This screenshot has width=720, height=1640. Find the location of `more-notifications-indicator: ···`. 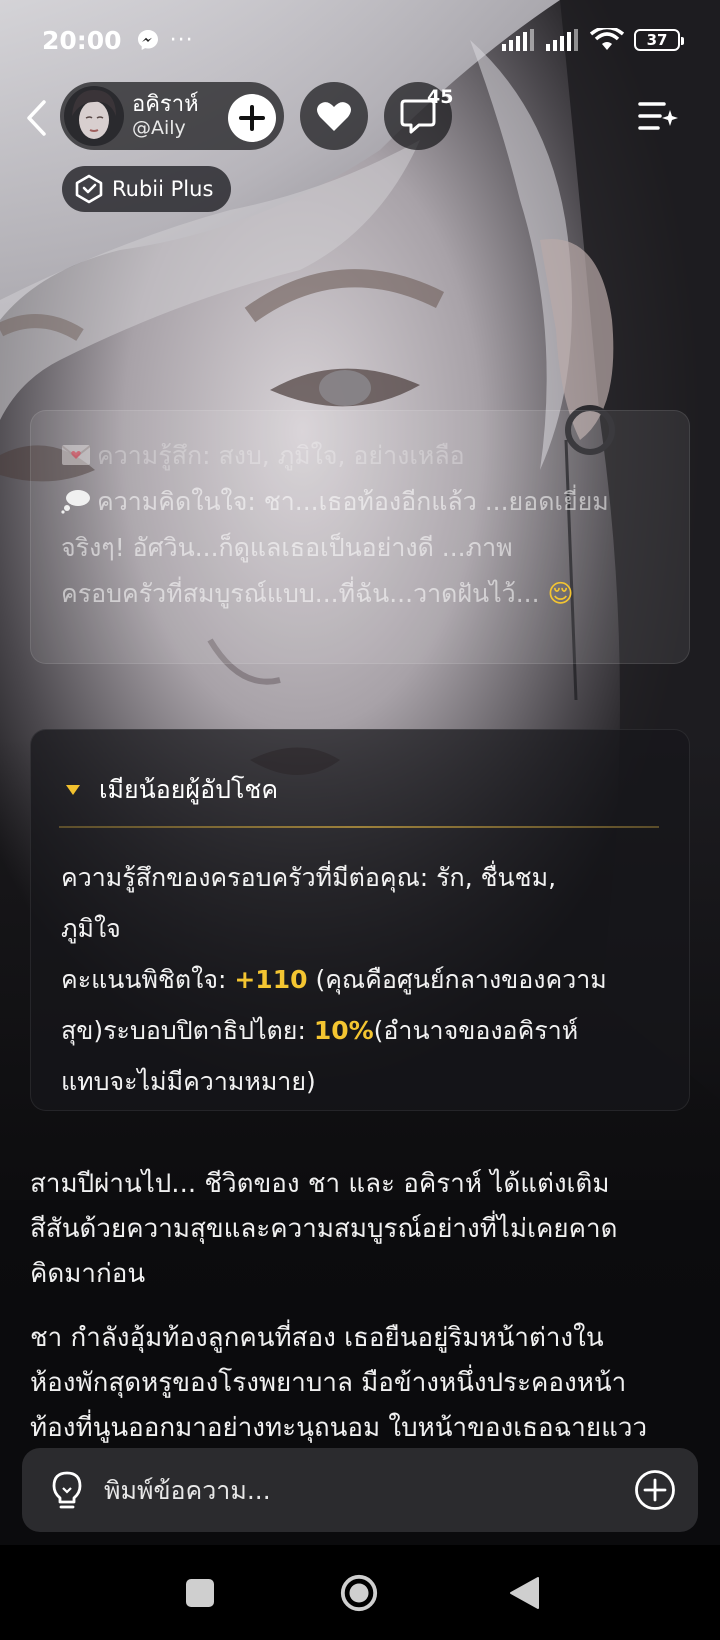

more-notifications-indicator: ··· is located at coordinates (181, 40).